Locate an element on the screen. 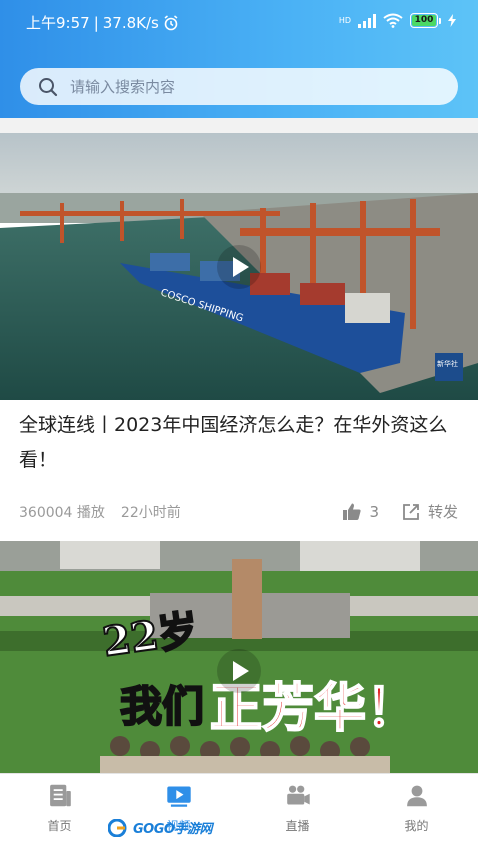 This screenshot has width=478, height=850. signal-icon is located at coordinates (367, 20).